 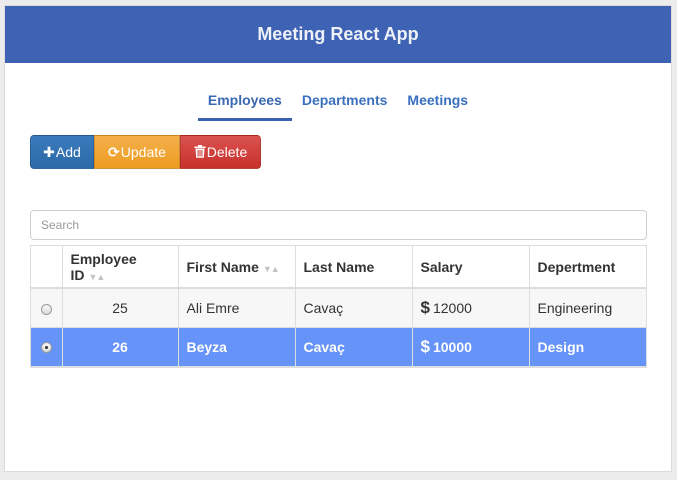 I want to click on first-name-cell: Beyza, so click(x=237, y=347).